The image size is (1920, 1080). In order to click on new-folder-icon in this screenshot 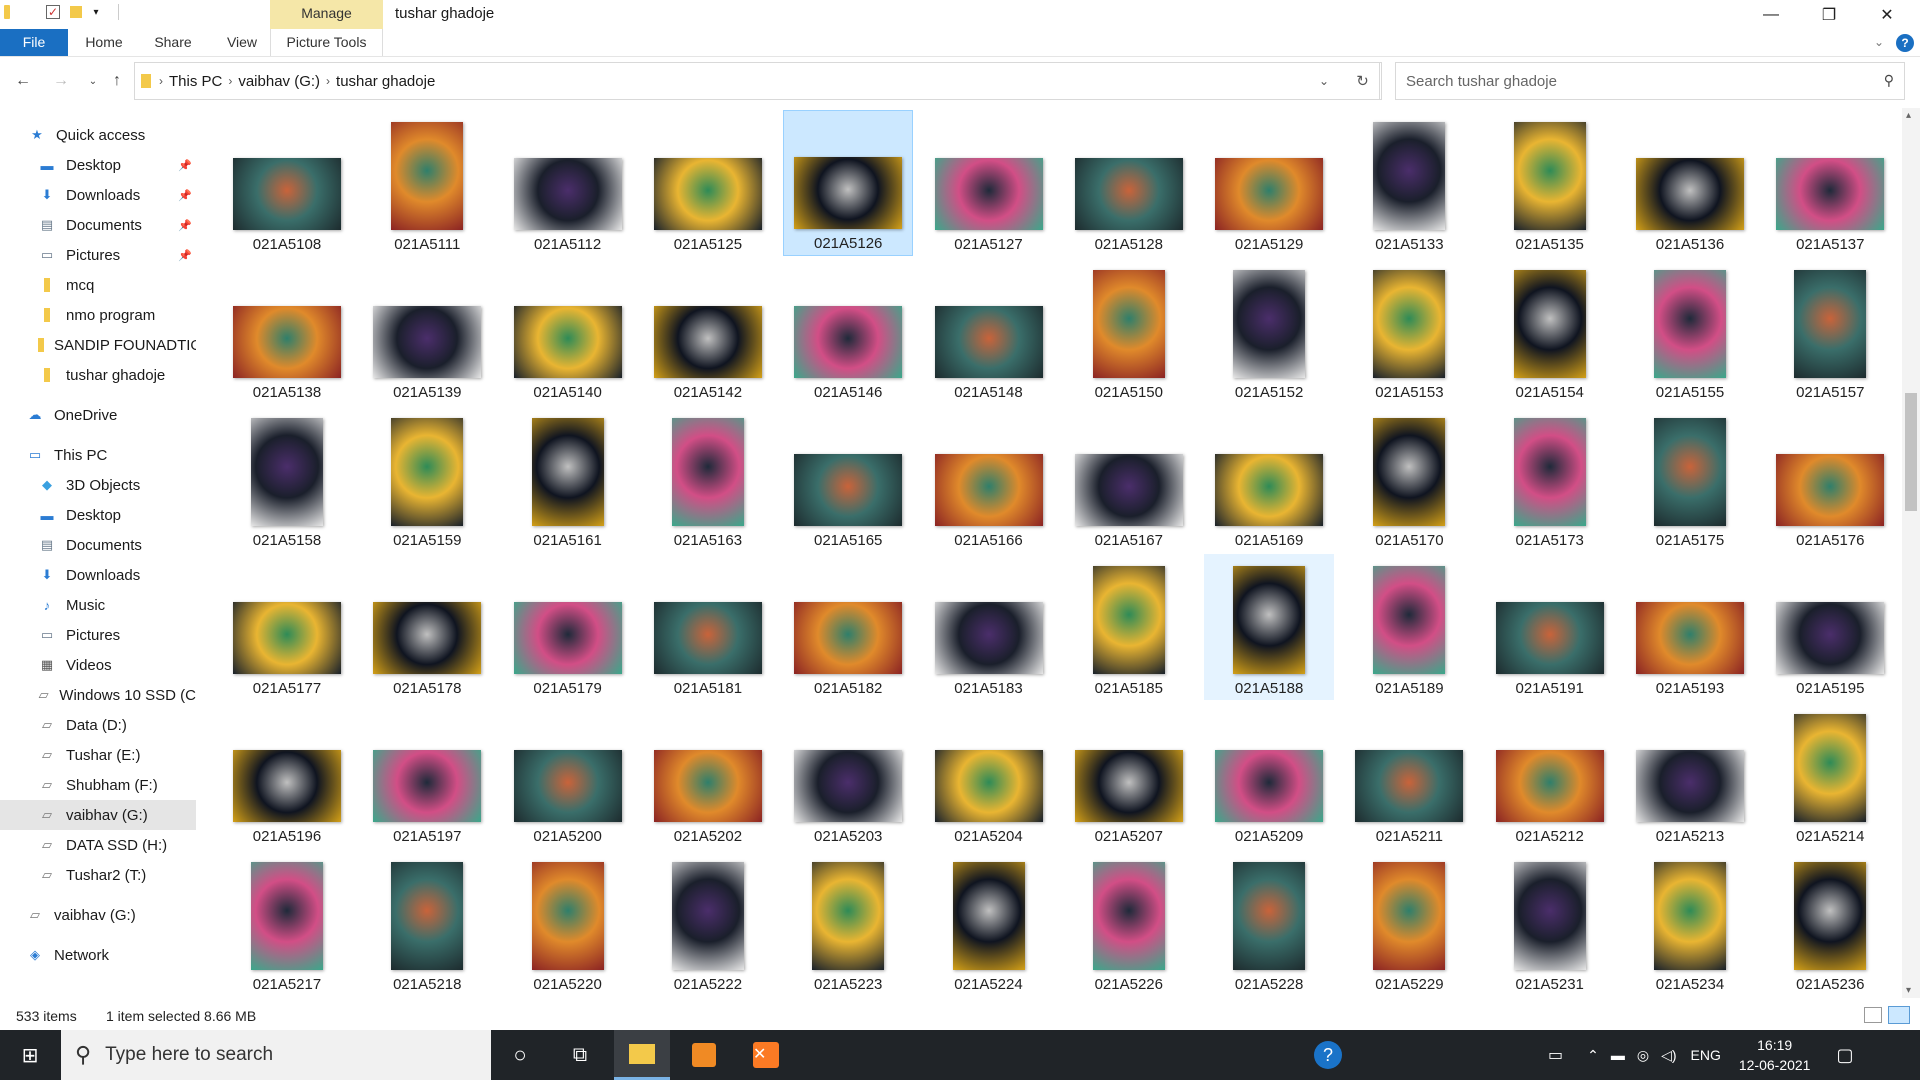, I will do `click(76, 12)`.